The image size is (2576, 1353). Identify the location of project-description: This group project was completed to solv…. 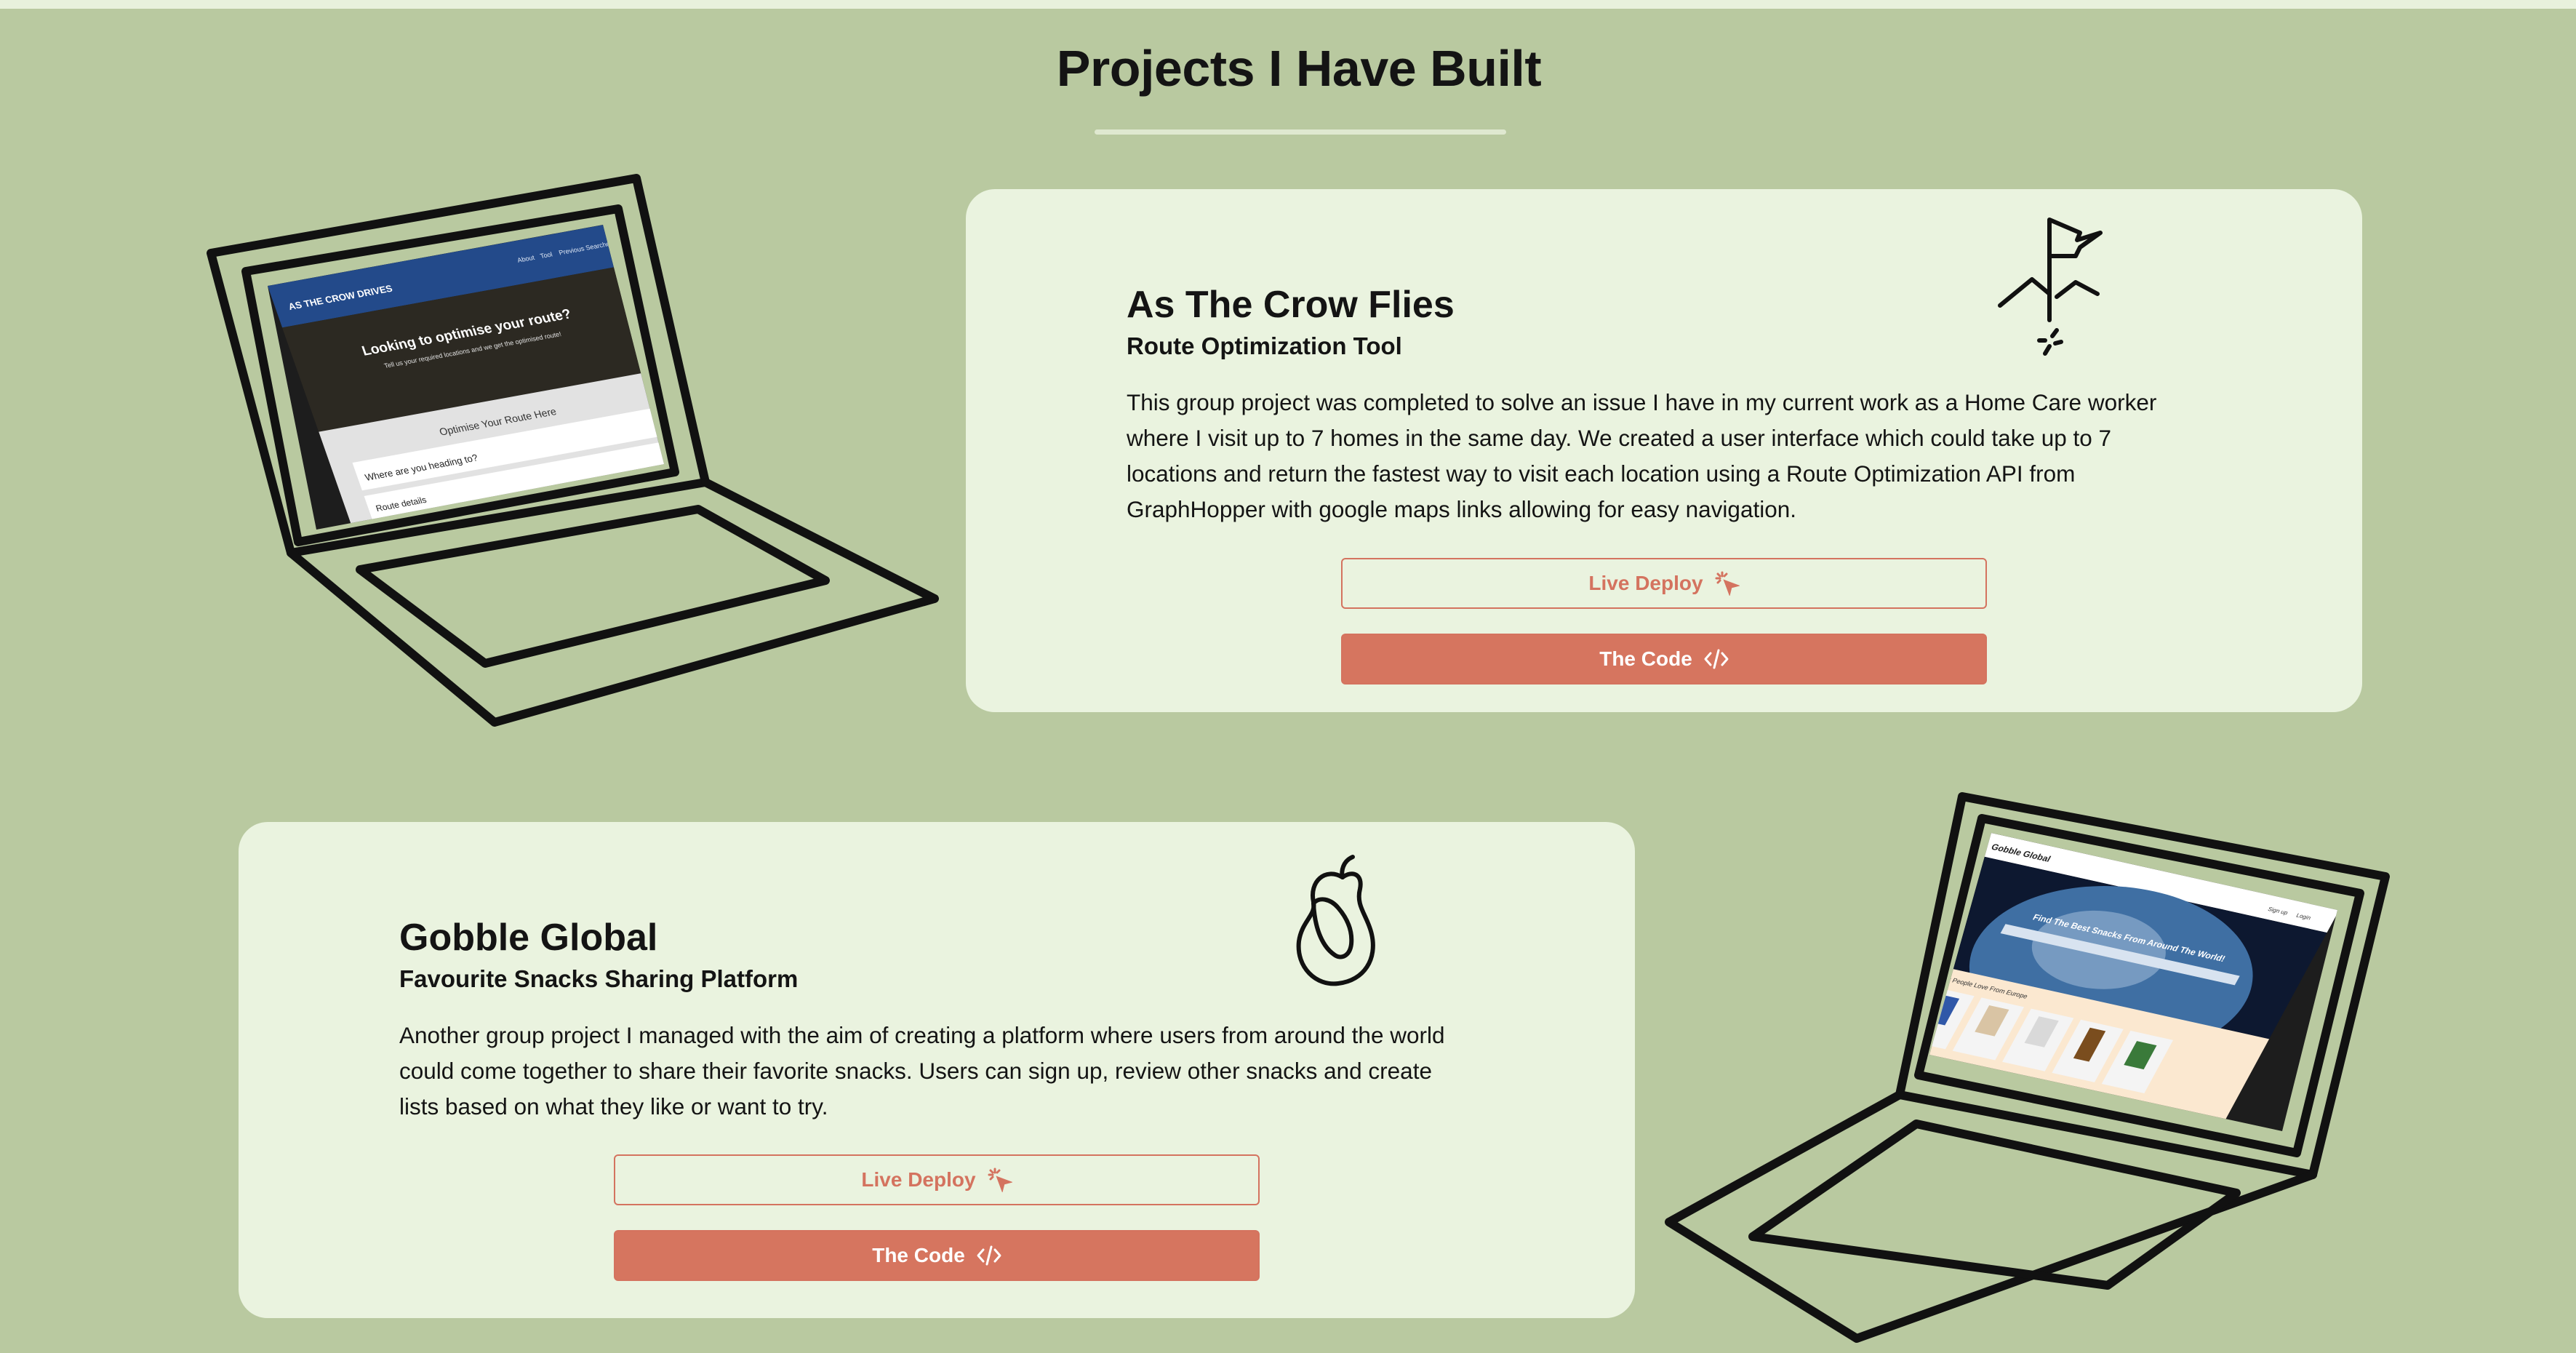
(1642, 456).